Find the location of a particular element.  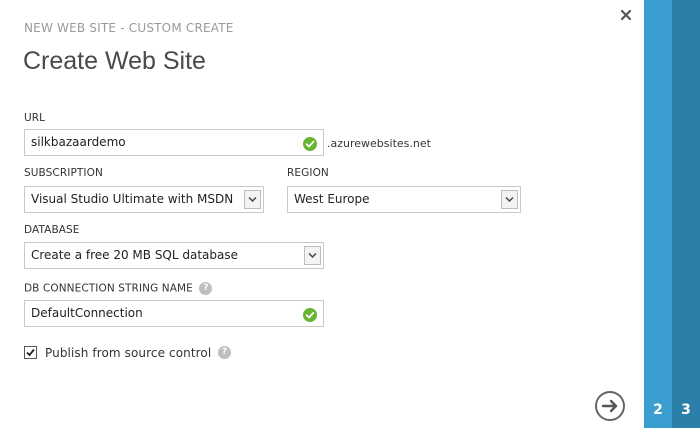

database-value: Create a free 20 MB SQL database is located at coordinates (135, 255).